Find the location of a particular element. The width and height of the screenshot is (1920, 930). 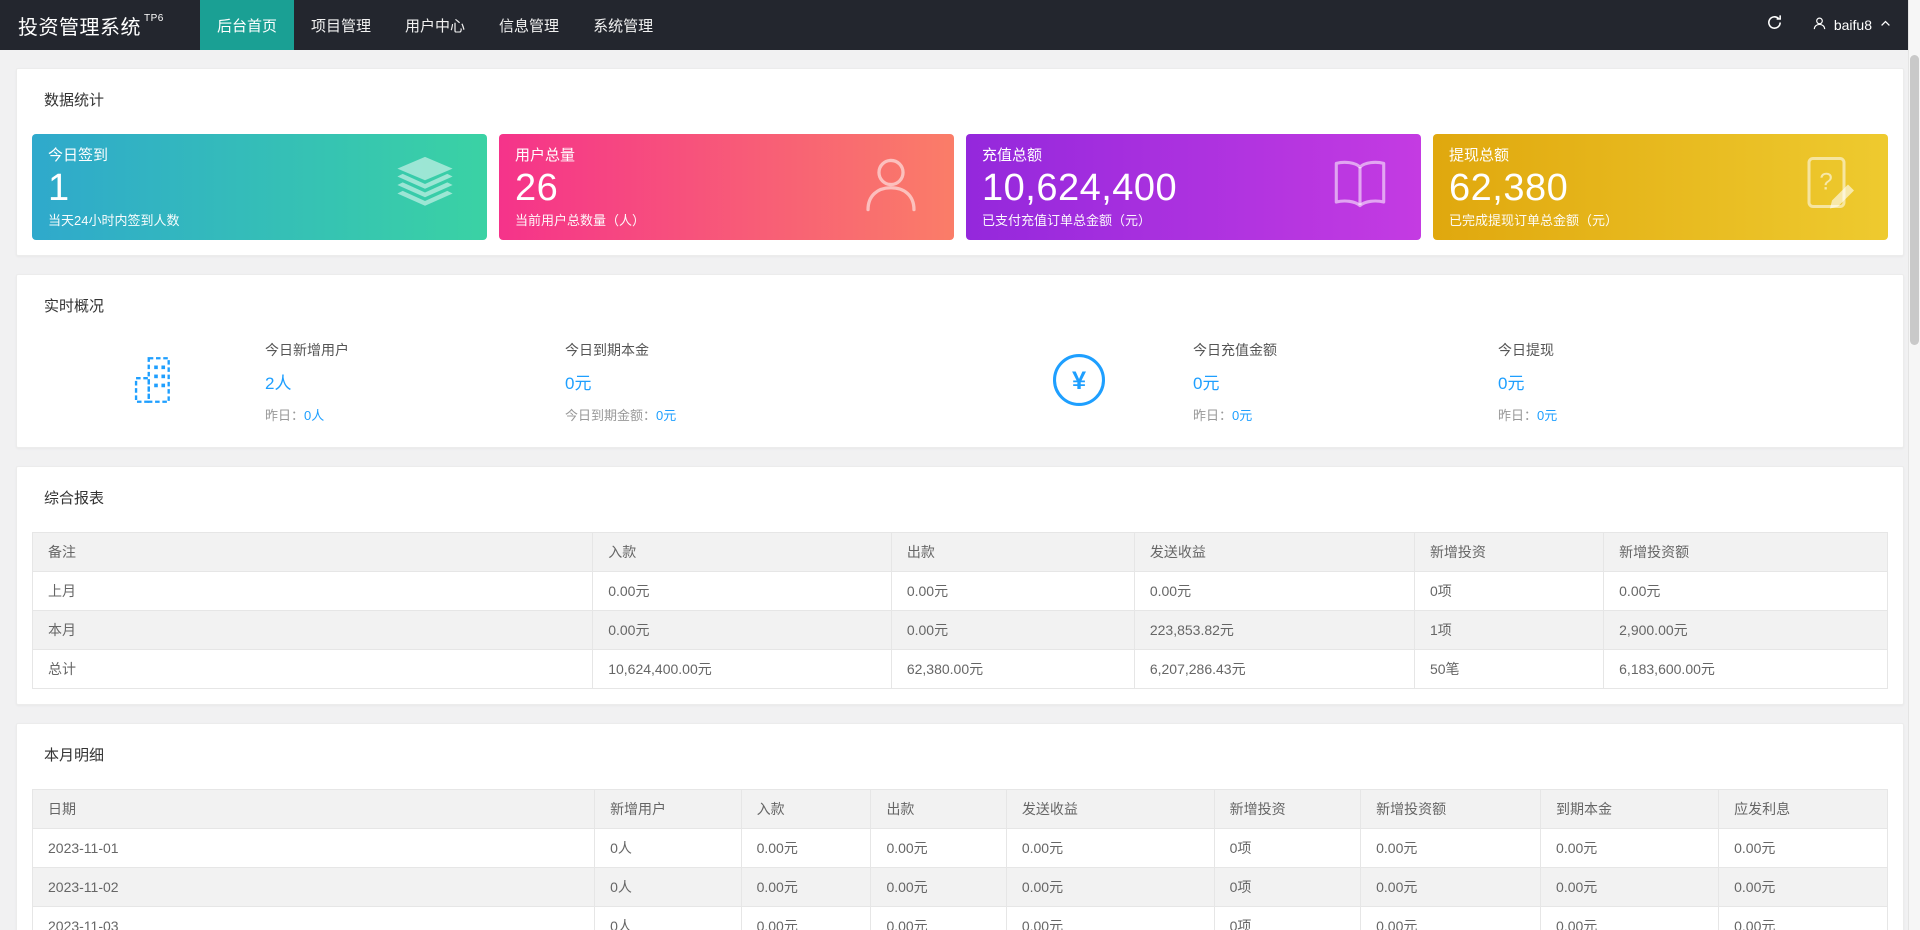

report-panel-title: 综合报表 is located at coordinates (74, 498).